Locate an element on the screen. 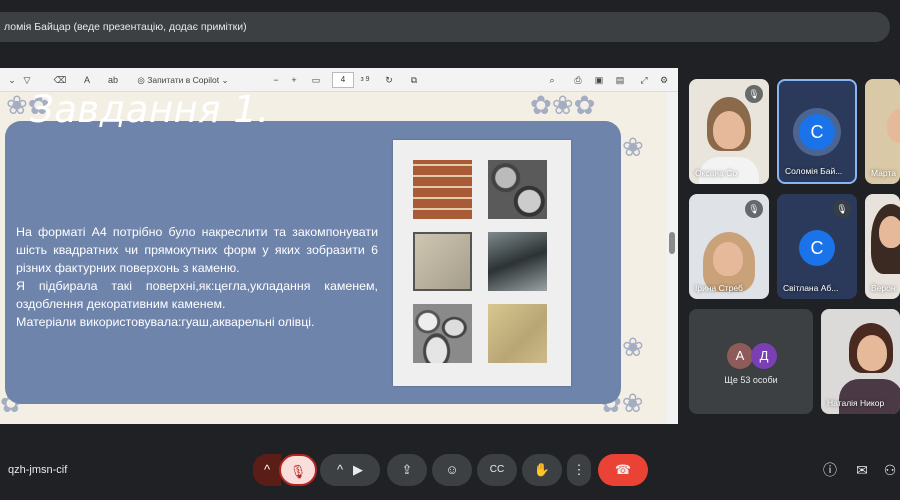  more-options-button: ⋮ is located at coordinates (579, 470).